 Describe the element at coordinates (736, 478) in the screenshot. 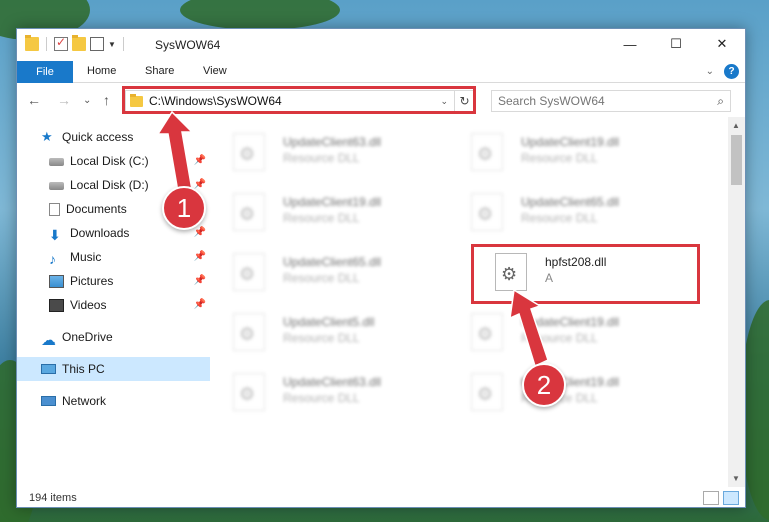

I see `scroll-down-arrow-icon: ▼` at that location.